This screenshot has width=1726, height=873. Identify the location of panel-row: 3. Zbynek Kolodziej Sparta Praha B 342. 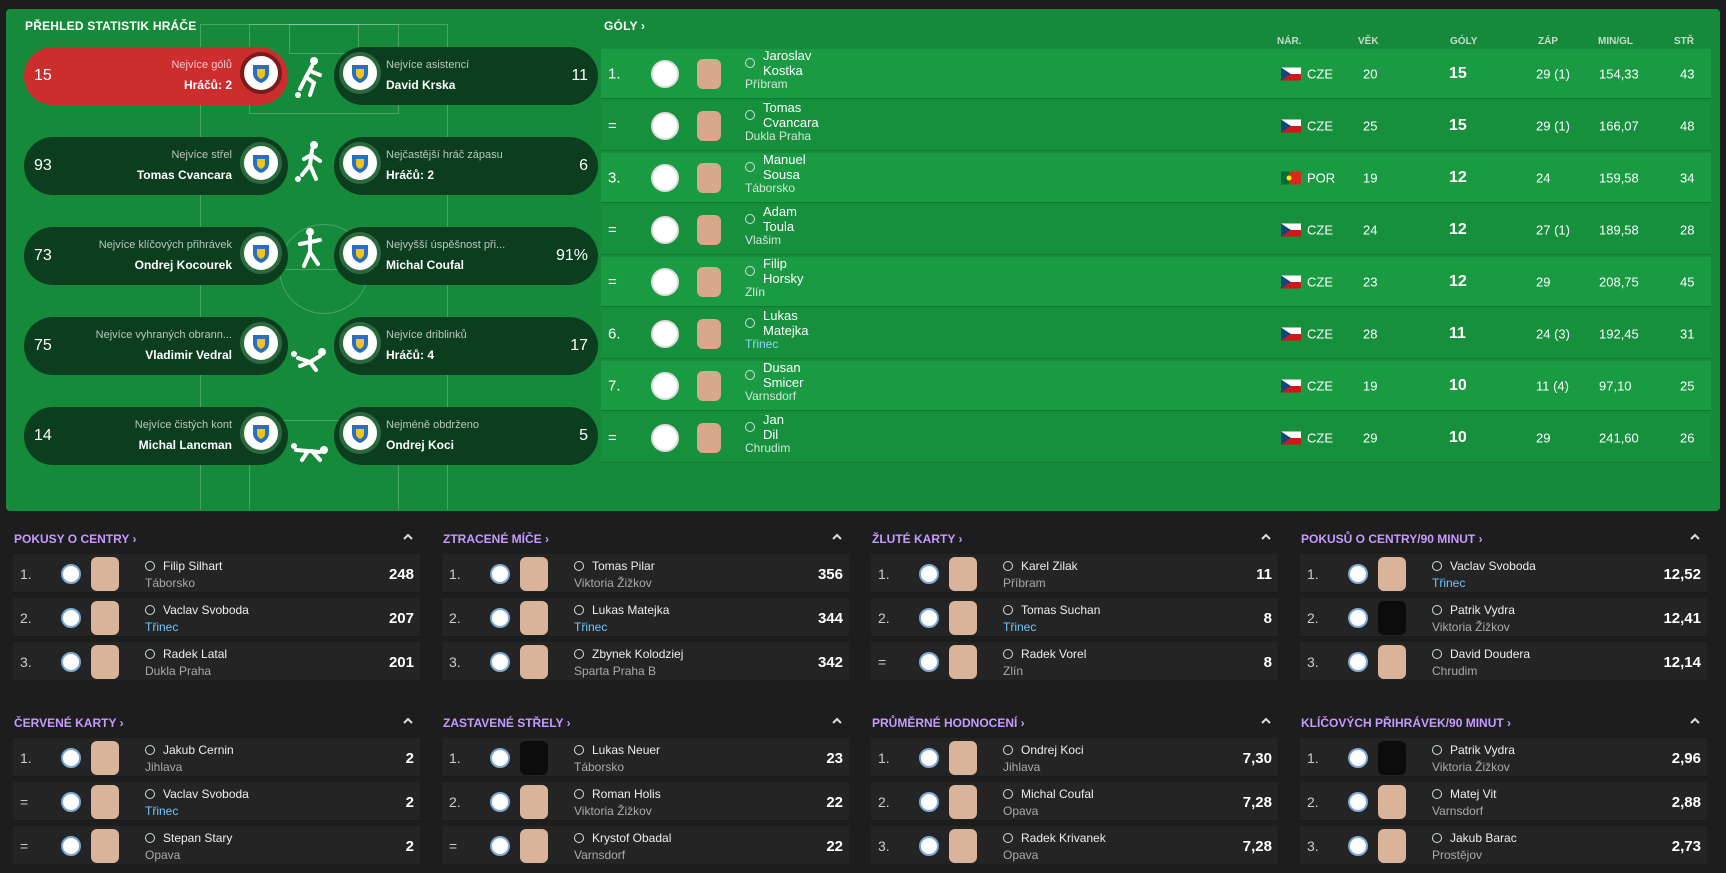
(645, 661).